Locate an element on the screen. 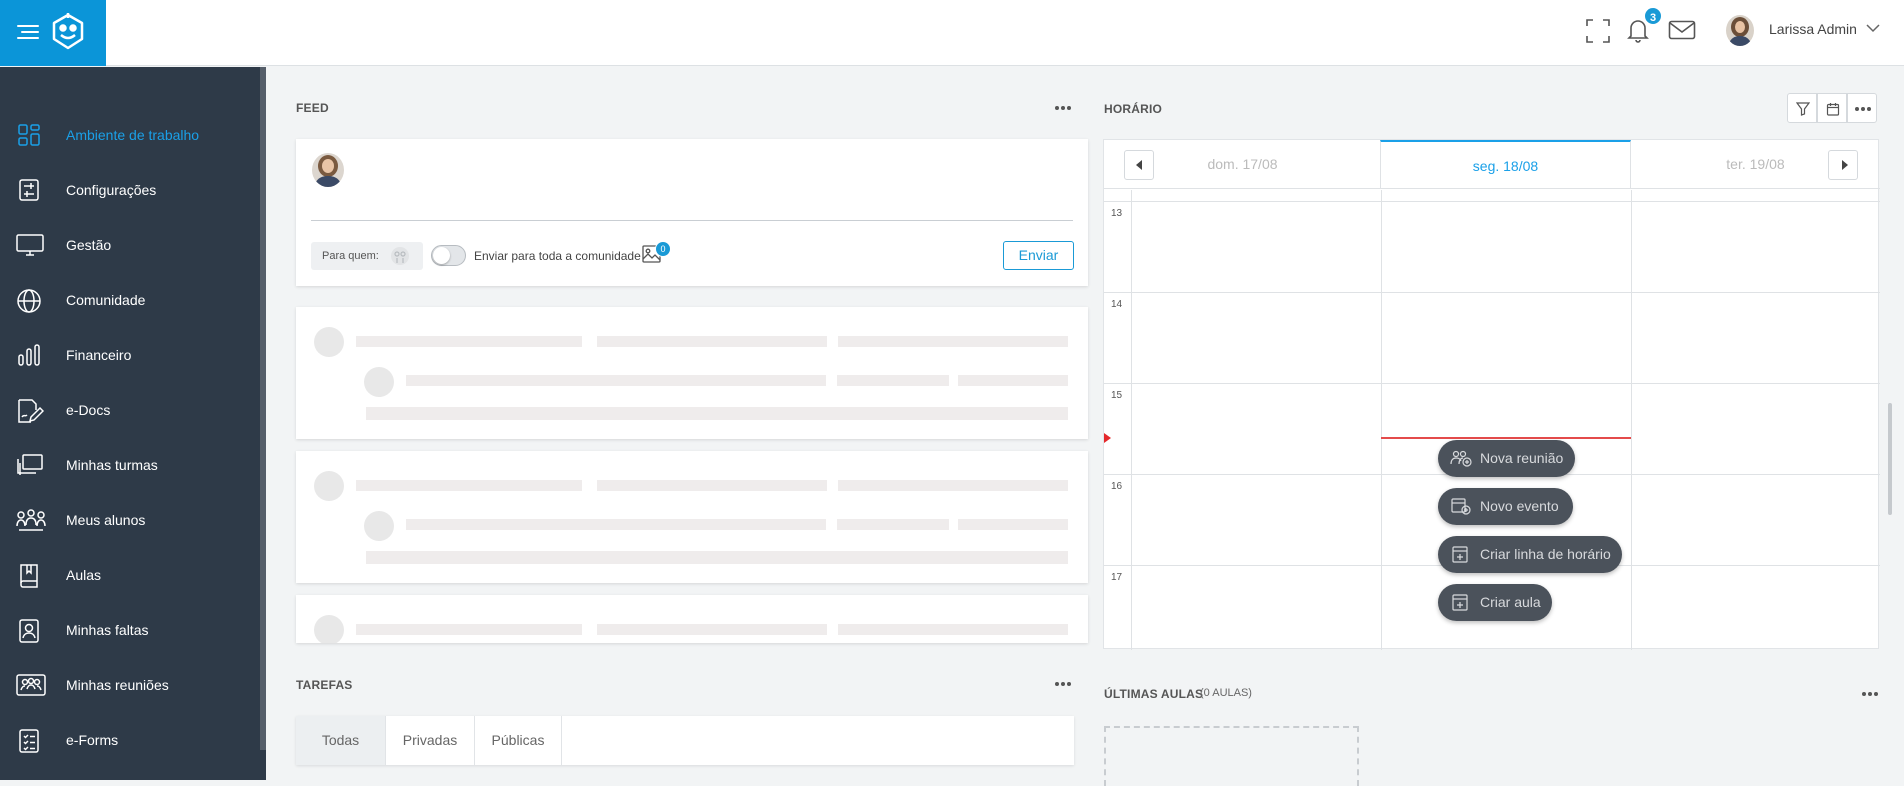 This screenshot has width=1904, height=786. sidebar-item-financeiro: Financeiro is located at coordinates (129, 355).